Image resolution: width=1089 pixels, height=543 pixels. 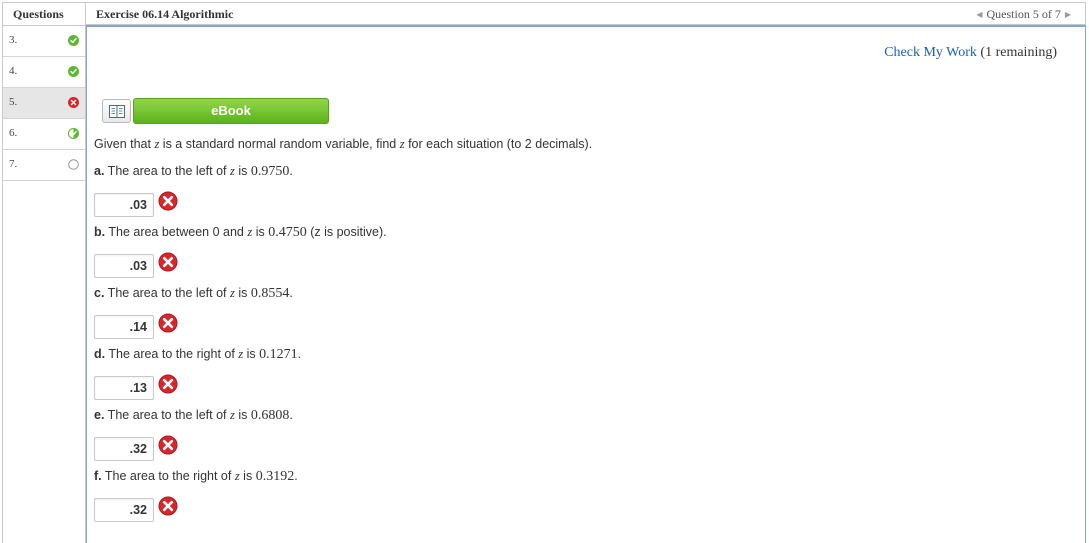 I want to click on part-a-prompt: a. The area to the left of z is 0.9750., so click(x=193, y=172).